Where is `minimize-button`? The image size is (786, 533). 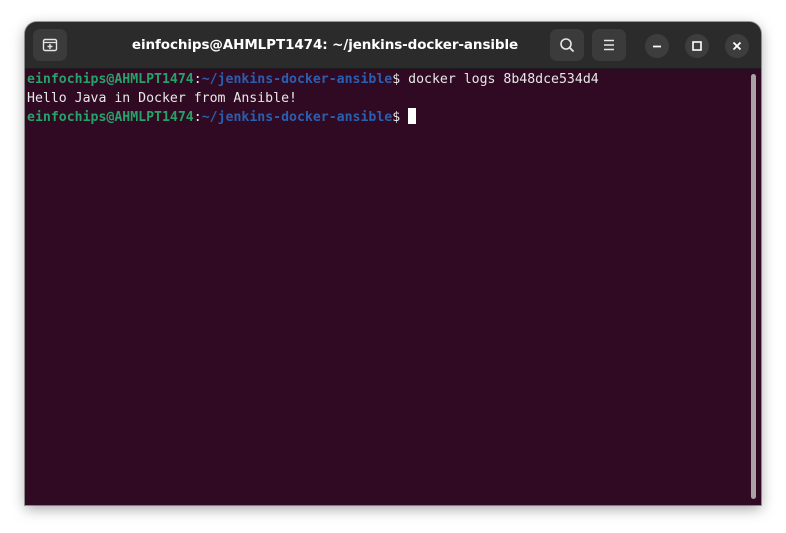
minimize-button is located at coordinates (657, 46).